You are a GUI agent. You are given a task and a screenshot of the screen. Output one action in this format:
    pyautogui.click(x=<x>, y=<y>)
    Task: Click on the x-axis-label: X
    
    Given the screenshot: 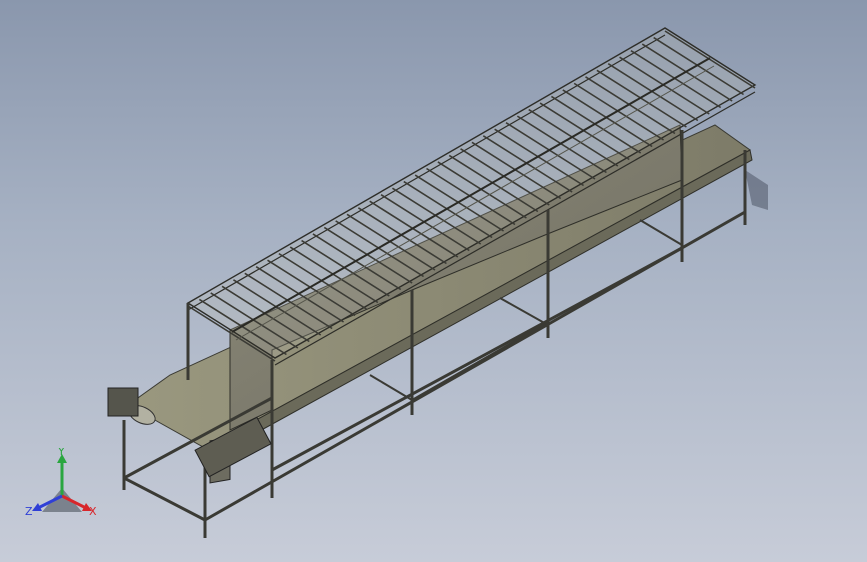 What is the action you would take?
    pyautogui.click(x=93, y=511)
    